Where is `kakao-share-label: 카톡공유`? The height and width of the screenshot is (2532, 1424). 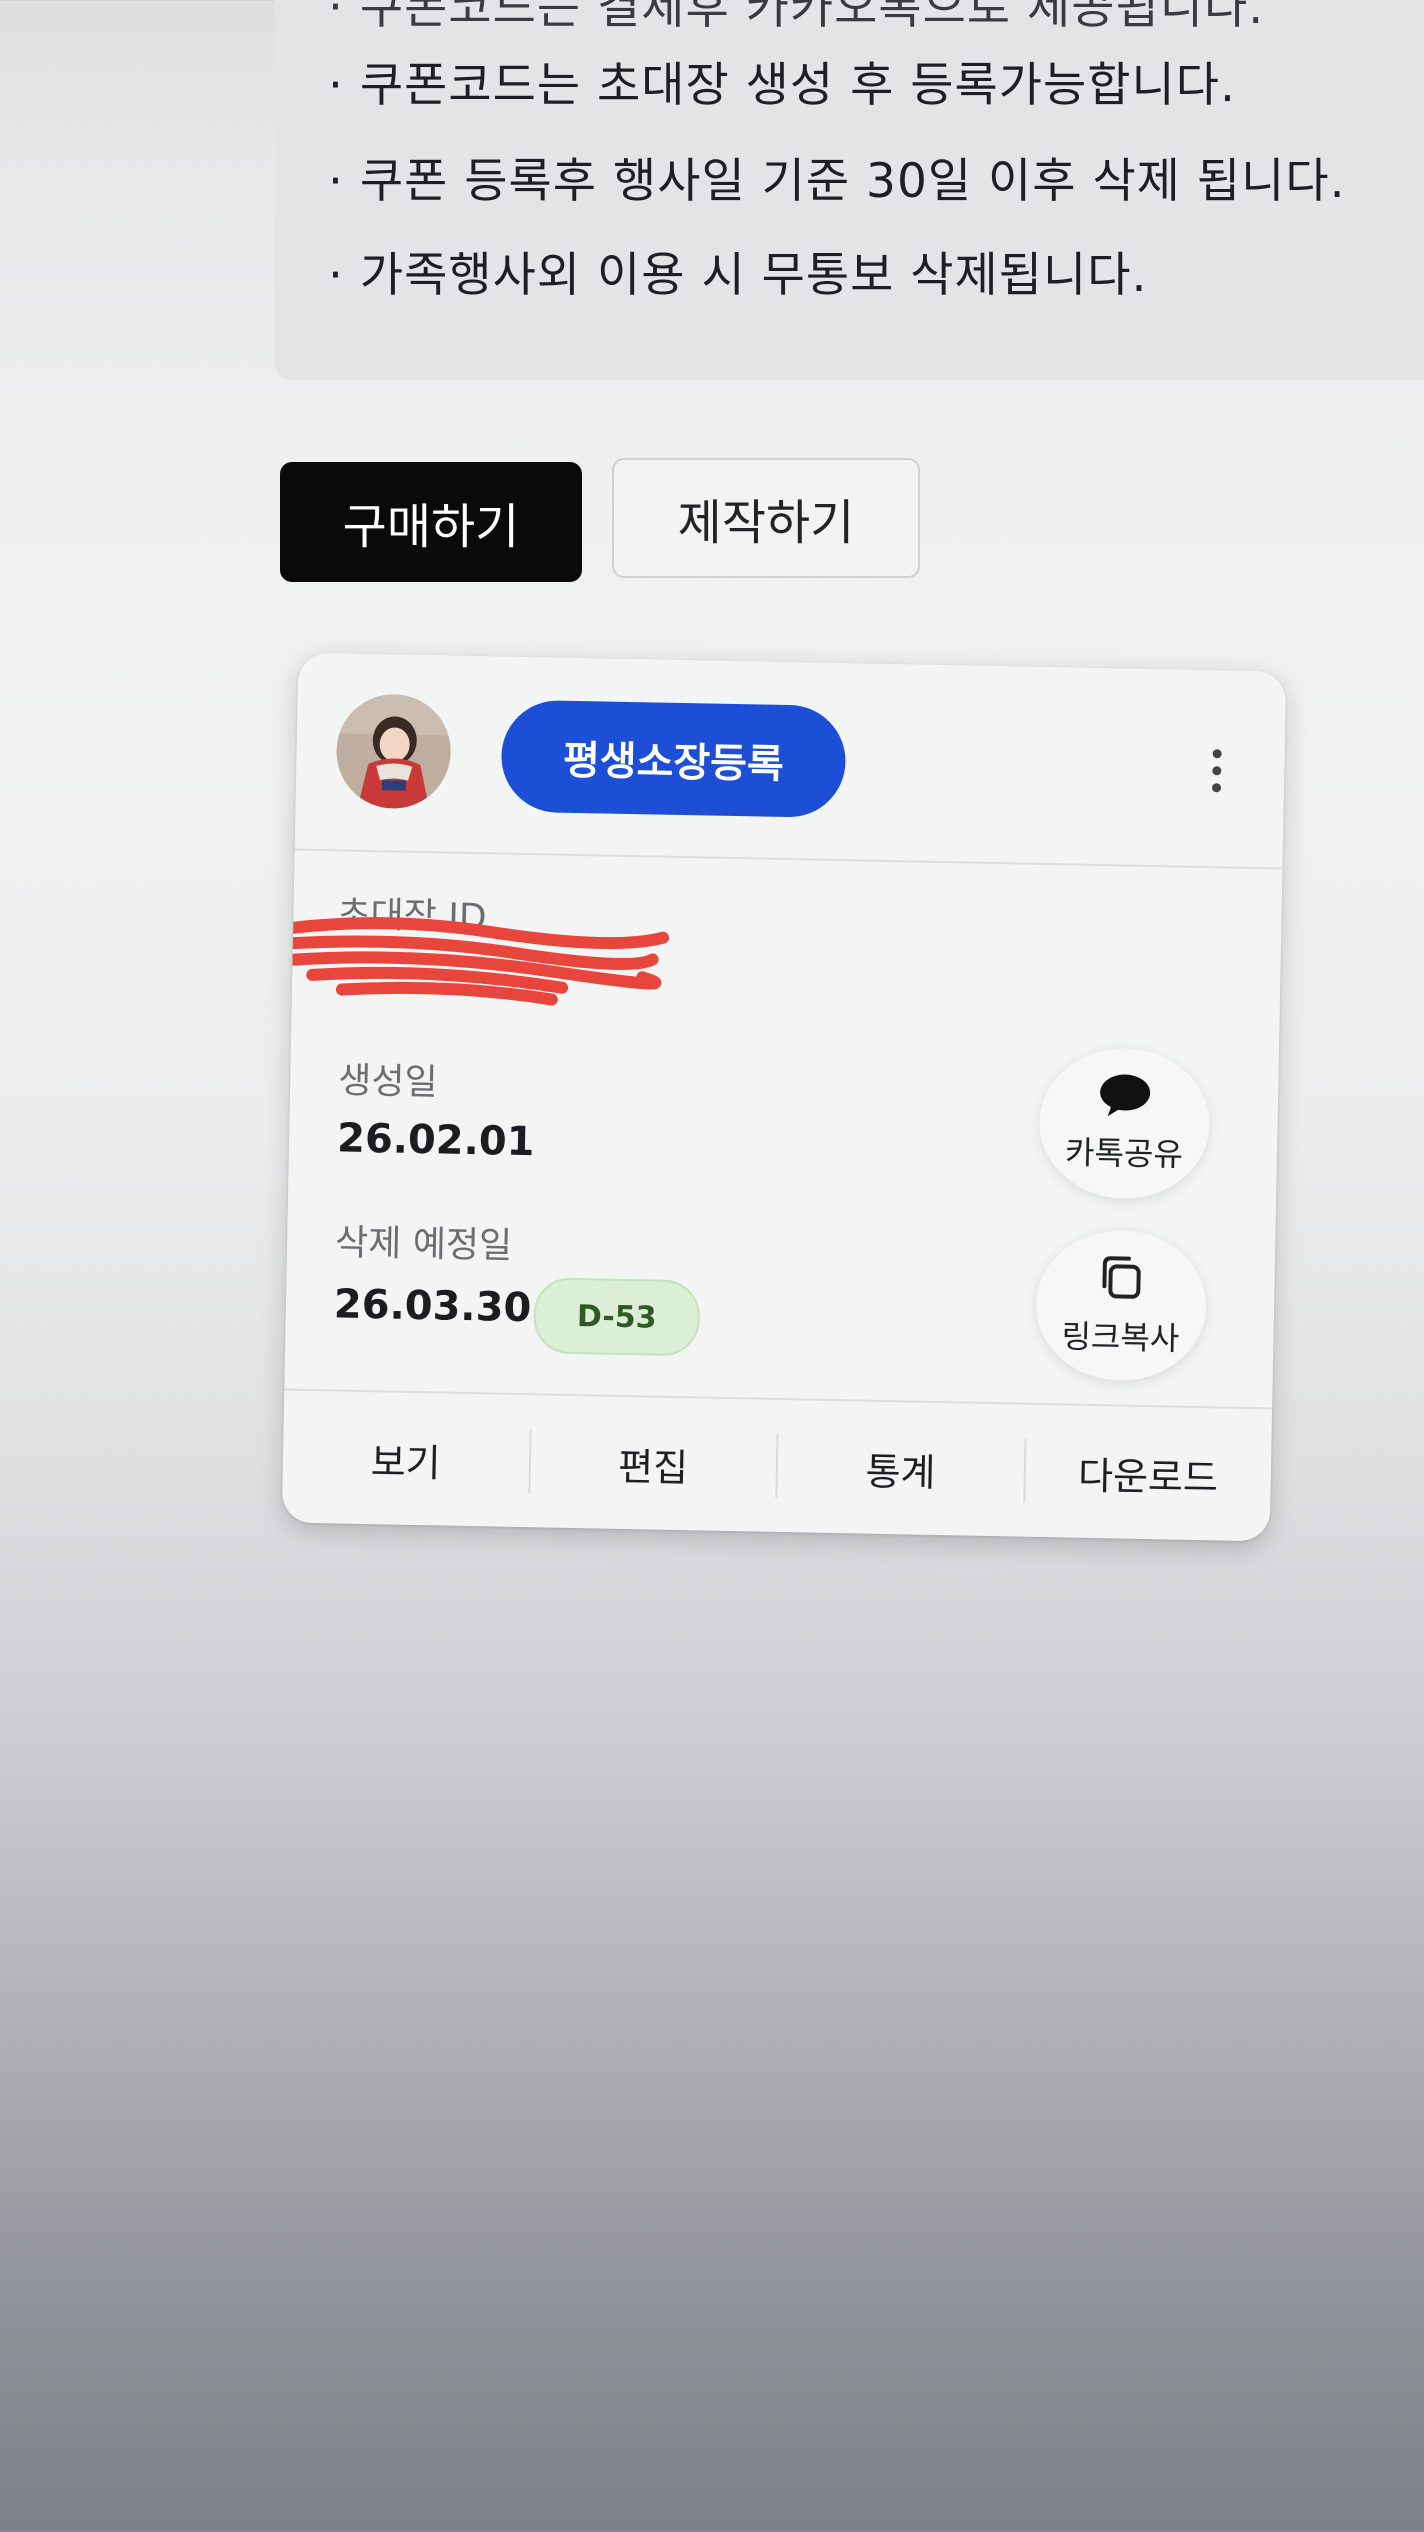
kakao-share-label: 카톡공유 is located at coordinates (1124, 1153).